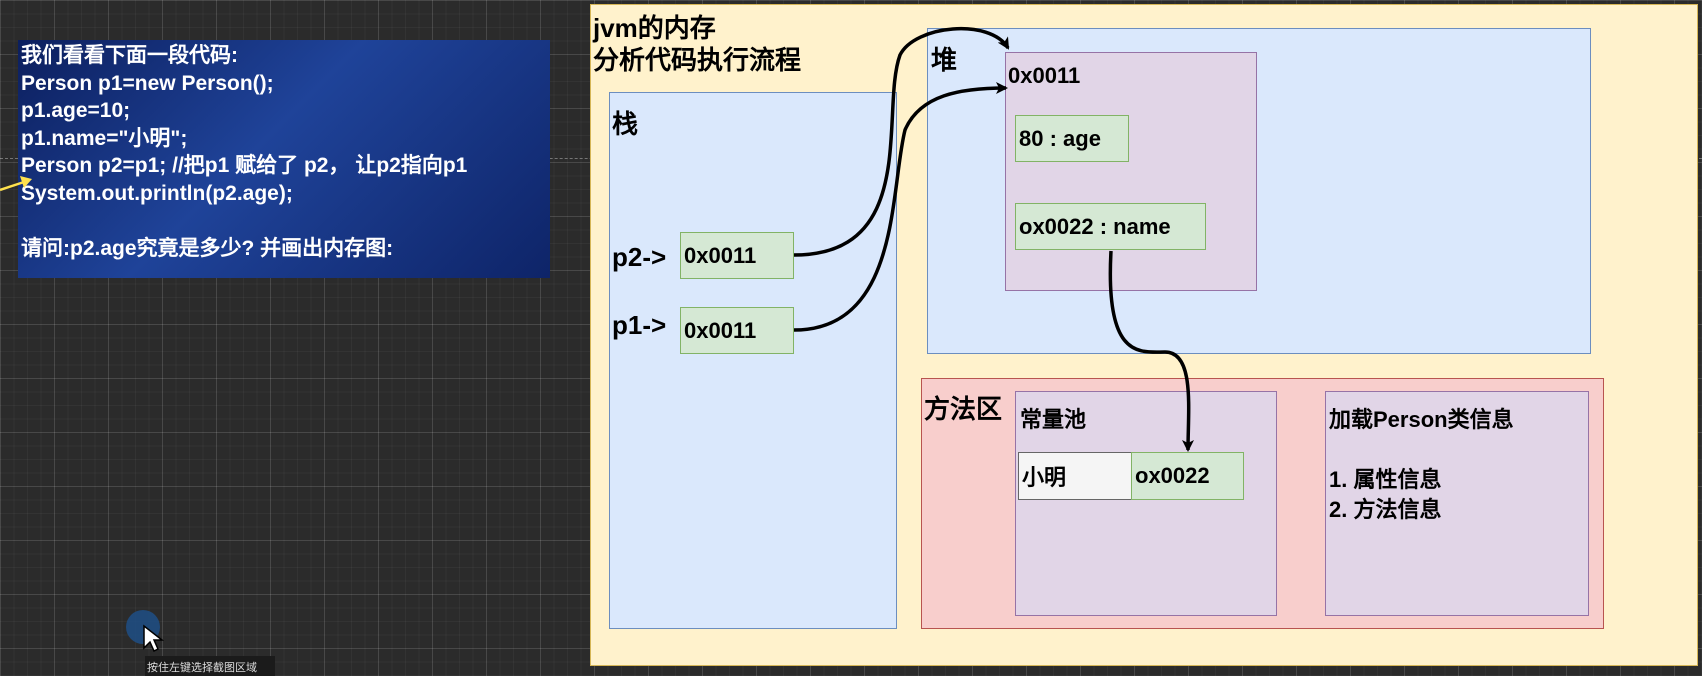 This screenshot has width=1702, height=676. What do you see at coordinates (210, 666) in the screenshot?
I see `screenshot-tooltip: 按住左键选择截图区域` at bounding box center [210, 666].